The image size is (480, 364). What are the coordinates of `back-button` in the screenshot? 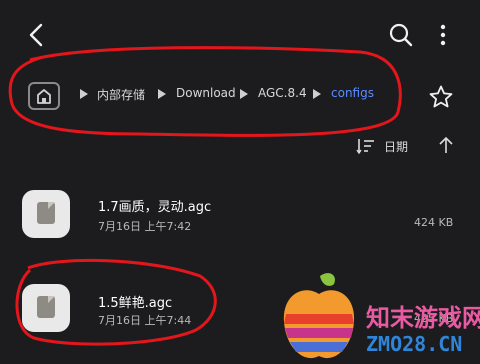 It's located at (37, 35).